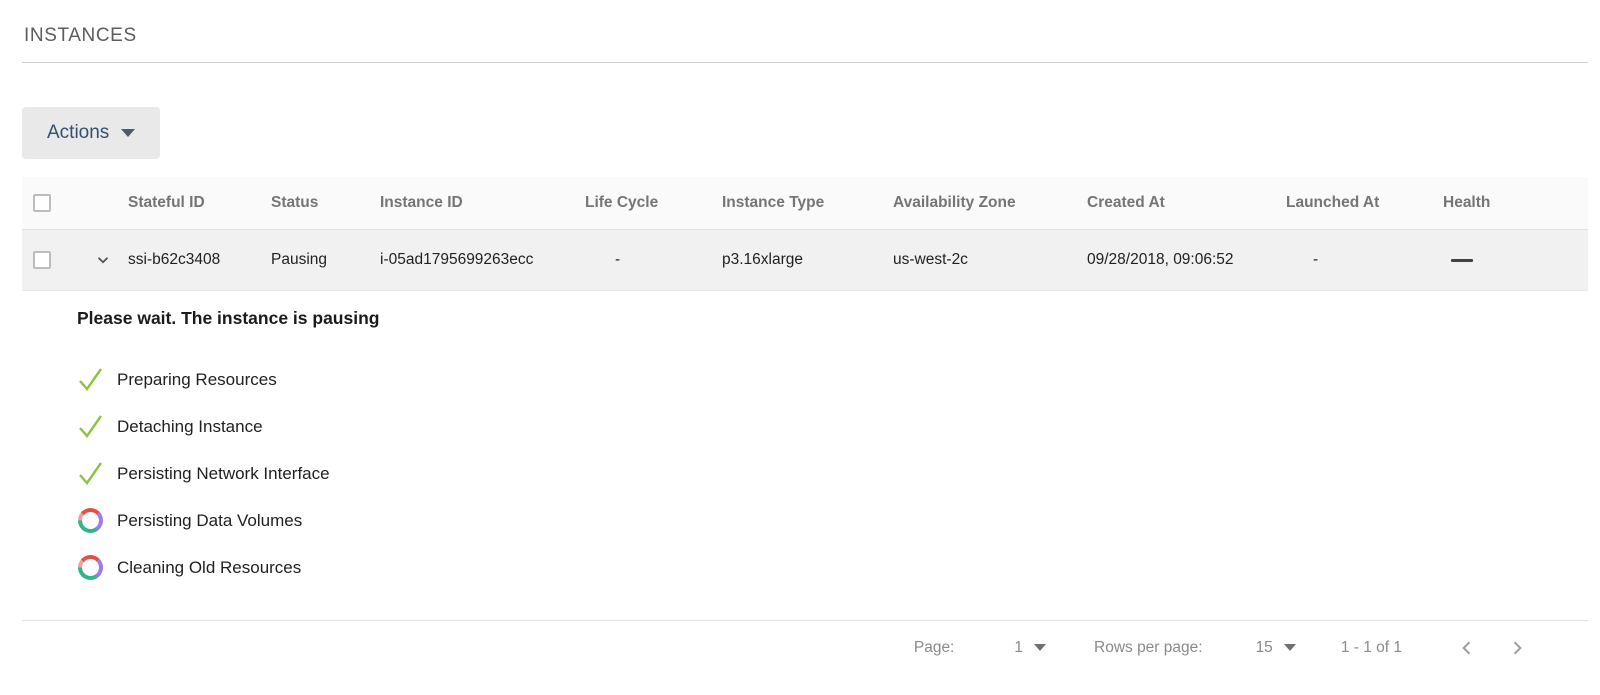 The height and width of the screenshot is (695, 1600). I want to click on chevron-down-icon, so click(103, 260).